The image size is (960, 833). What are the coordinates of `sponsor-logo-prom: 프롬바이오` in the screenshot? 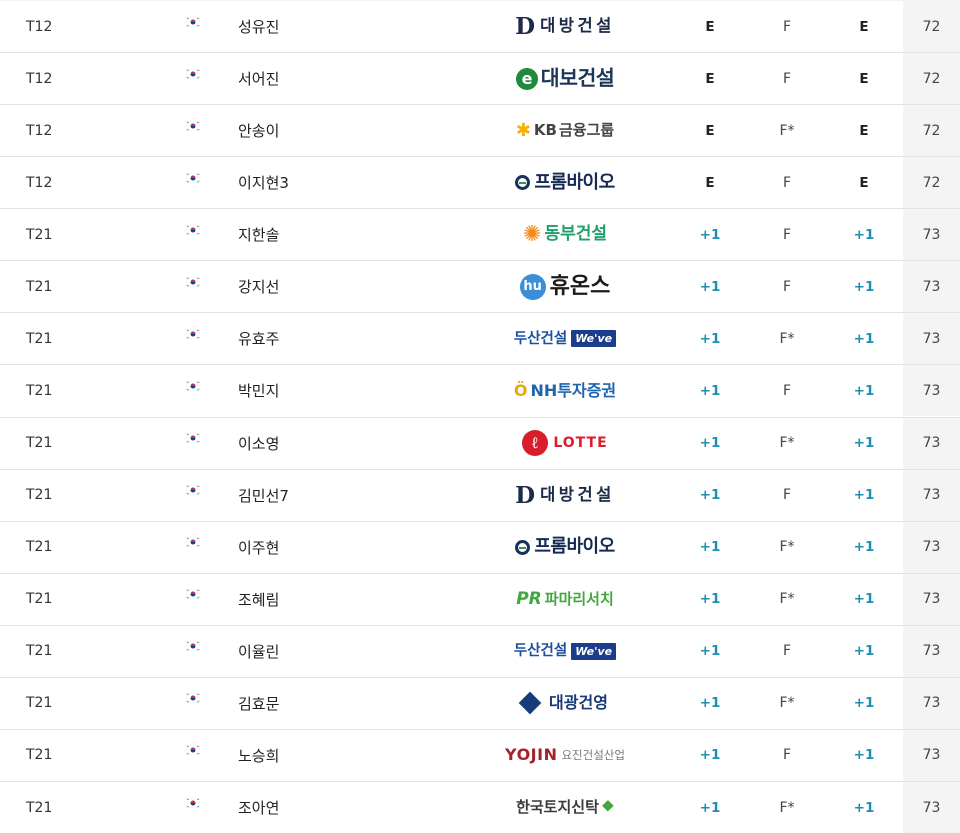 It's located at (565, 182).